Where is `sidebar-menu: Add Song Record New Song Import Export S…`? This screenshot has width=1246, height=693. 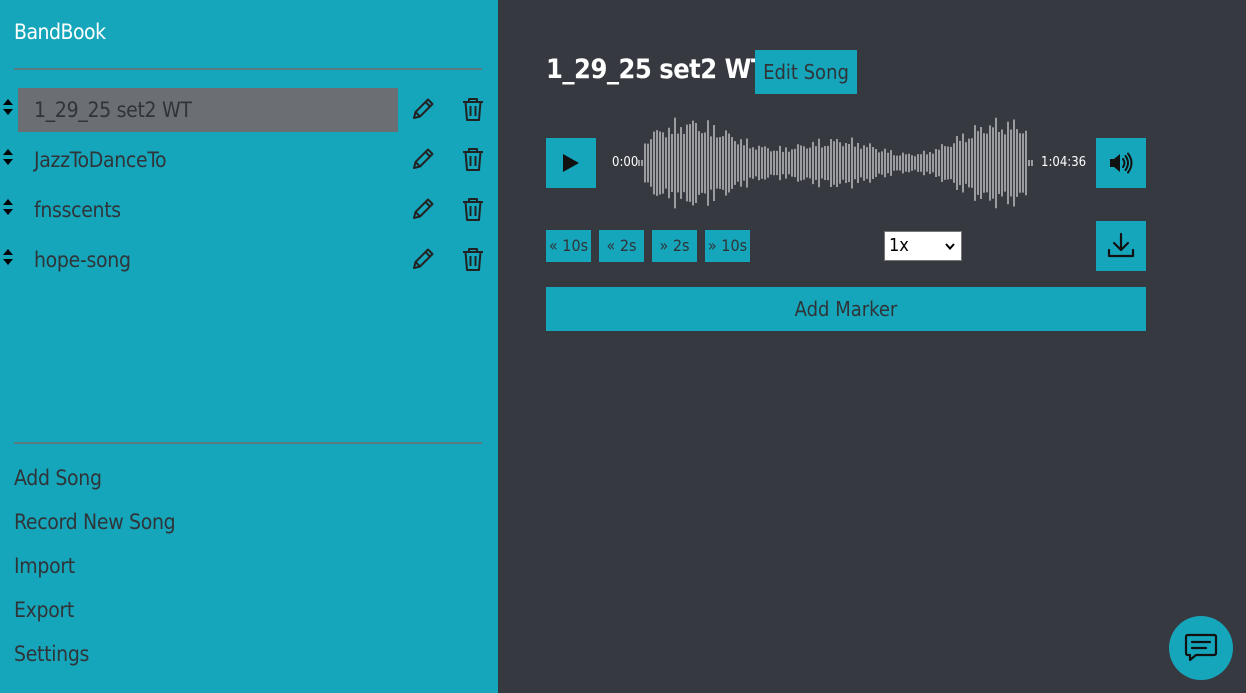 sidebar-menu: Add Song Record New Song Import Export S… is located at coordinates (95, 576).